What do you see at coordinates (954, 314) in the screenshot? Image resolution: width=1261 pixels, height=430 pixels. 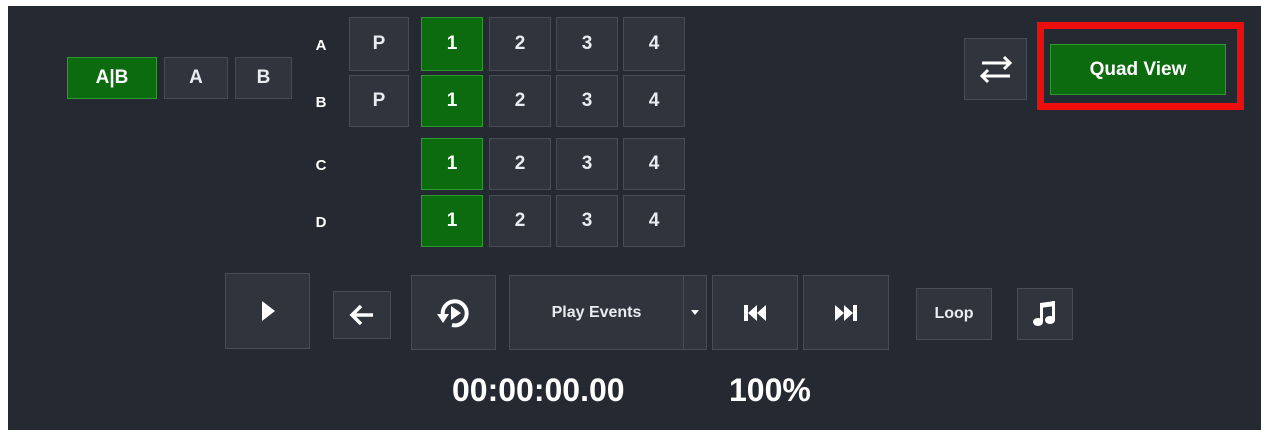 I see `loop-button: Loop` at bounding box center [954, 314].